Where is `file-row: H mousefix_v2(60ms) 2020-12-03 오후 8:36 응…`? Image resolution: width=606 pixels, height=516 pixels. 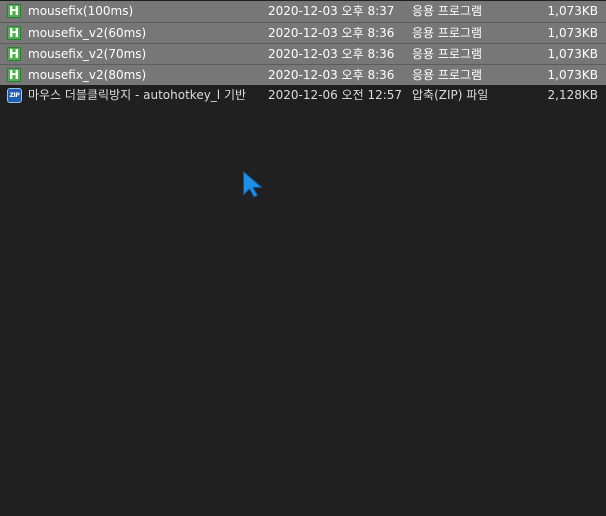
file-row: H mousefix_v2(60ms) 2020-12-03 오후 8:36 응… is located at coordinates (303, 32).